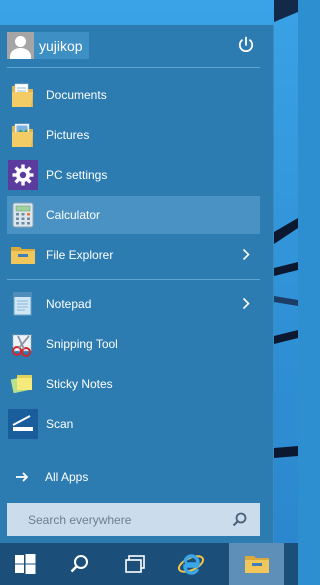  What do you see at coordinates (68, 135) in the screenshot?
I see `menu-item-label: Pictures` at bounding box center [68, 135].